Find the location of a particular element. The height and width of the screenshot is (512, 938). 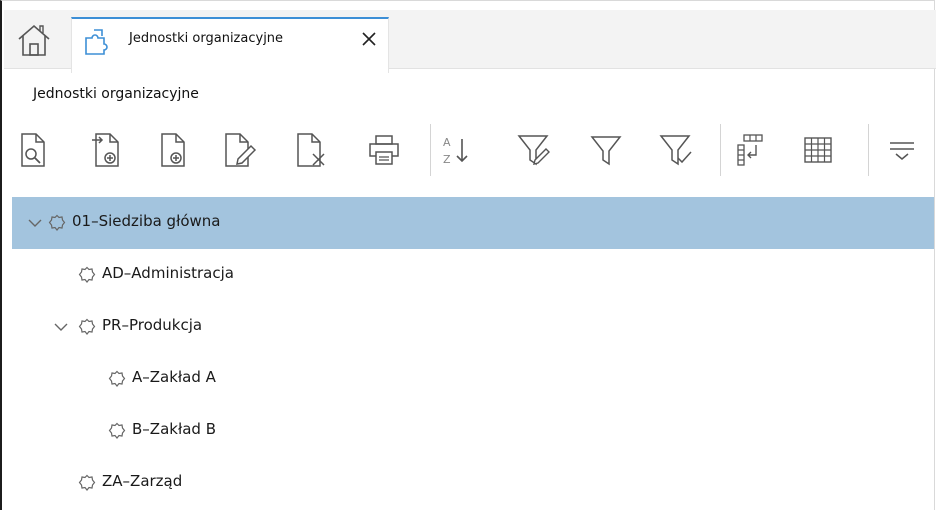

grid-icon is located at coordinates (818, 150).